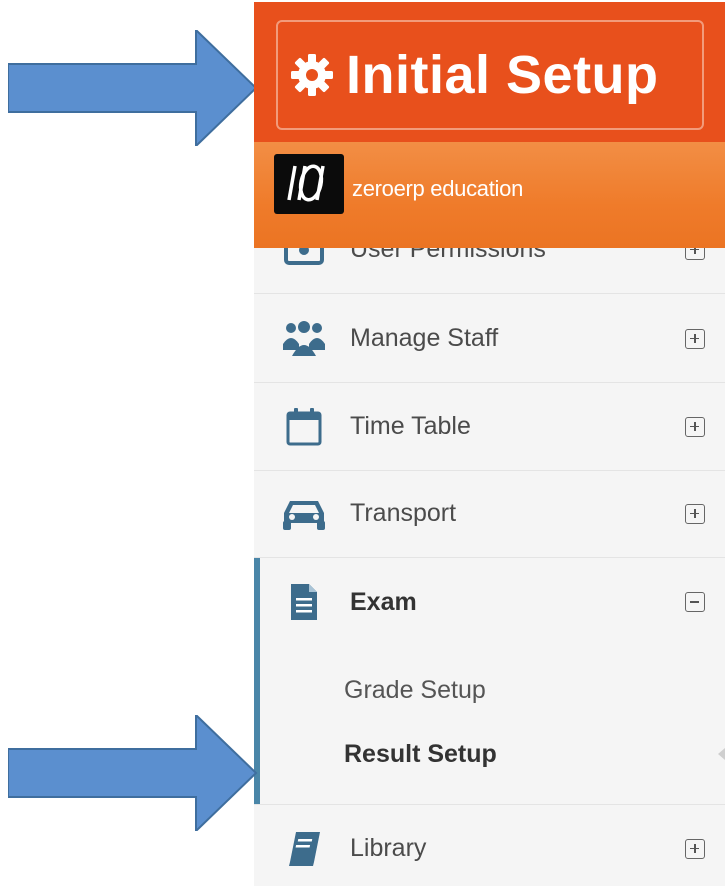 The width and height of the screenshot is (725, 886). What do you see at coordinates (502, 75) in the screenshot?
I see `initial-setup-title: Initial Setup` at bounding box center [502, 75].